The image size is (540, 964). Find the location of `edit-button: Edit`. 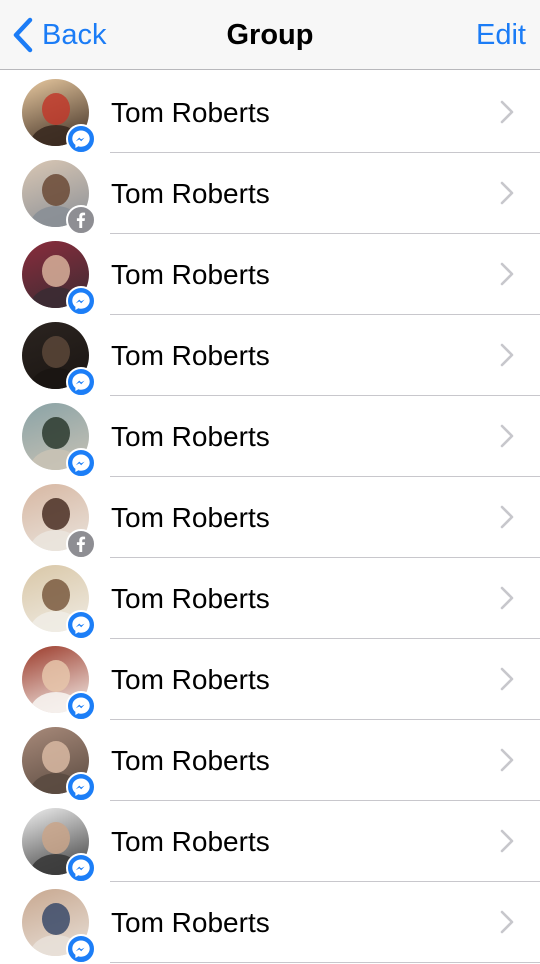

edit-button: Edit is located at coordinates (501, 35).